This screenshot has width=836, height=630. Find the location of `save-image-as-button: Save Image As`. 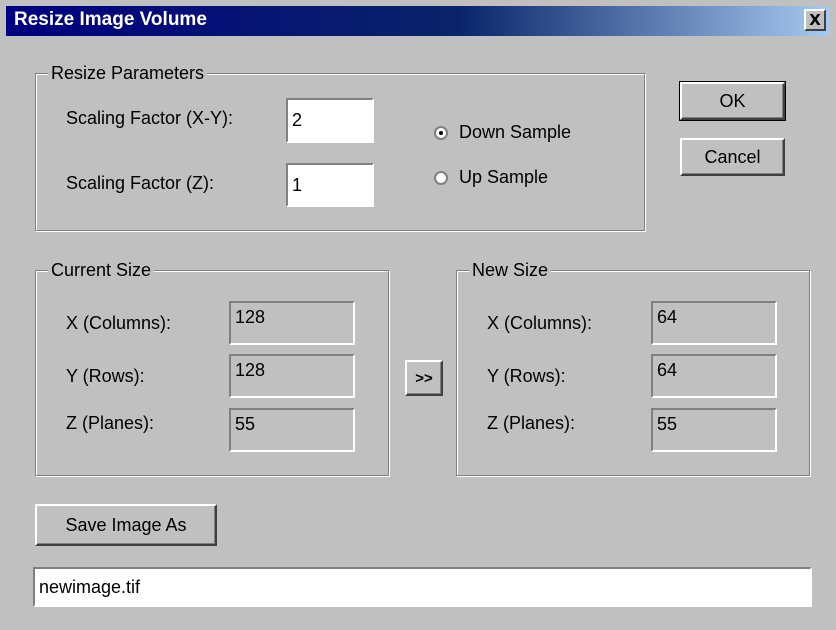

save-image-as-button: Save Image As is located at coordinates (126, 525).